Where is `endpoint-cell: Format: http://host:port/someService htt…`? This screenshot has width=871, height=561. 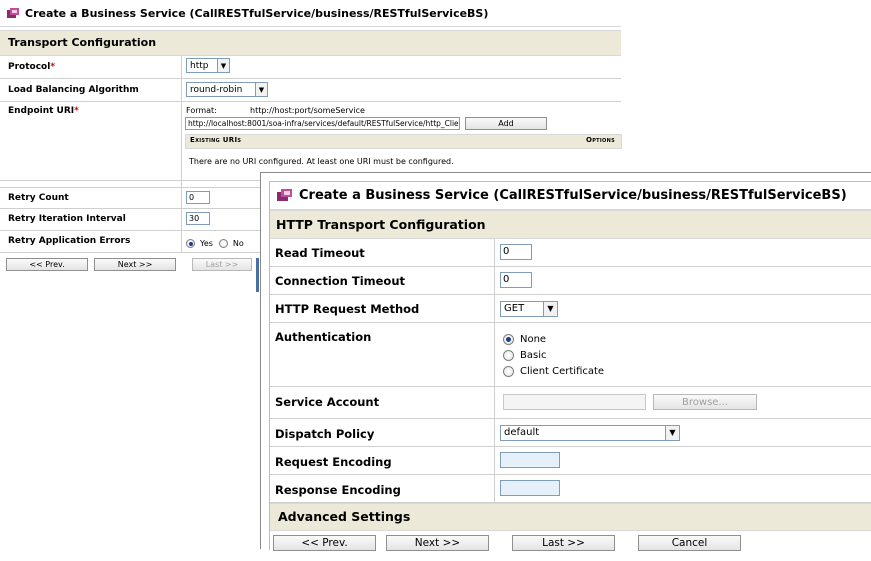
endpoint-cell: Format: http://host:port/someService htt… is located at coordinates (402, 141).